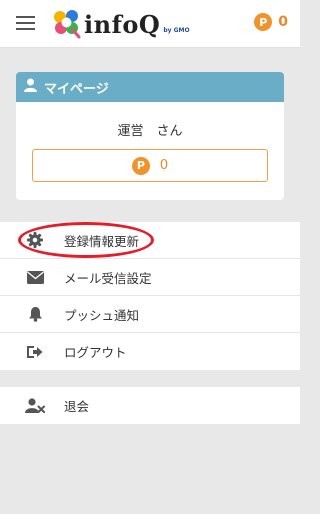 Image resolution: width=320 pixels, height=514 pixels. I want to click on app-header: infoQ by GMO P 0, so click(150, 24).